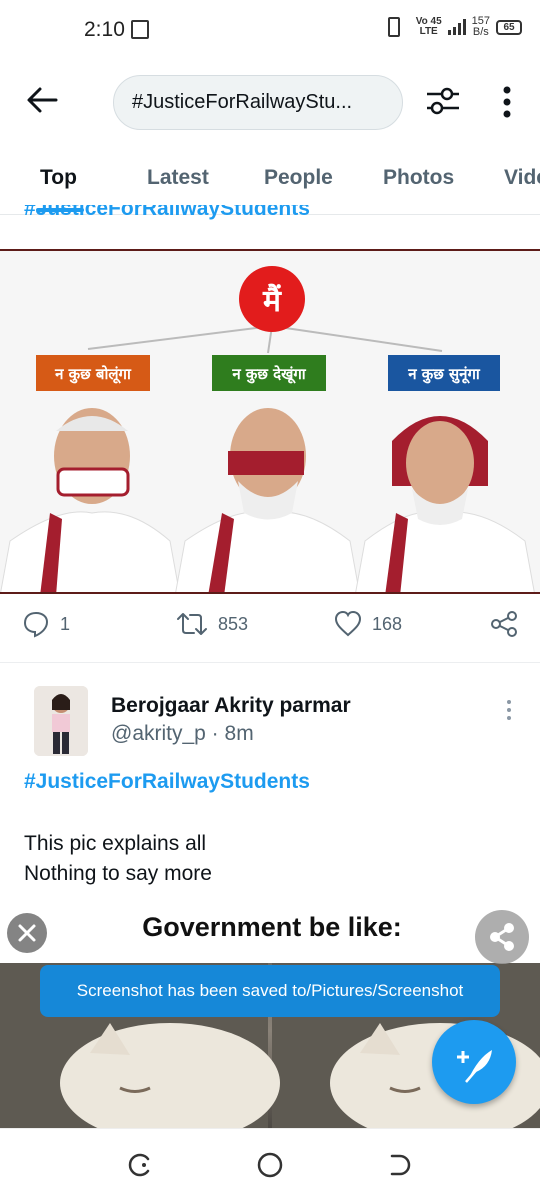 The width and height of the screenshot is (540, 1200). I want to click on tweet1-actions: 1 853 168, so click(270, 630).